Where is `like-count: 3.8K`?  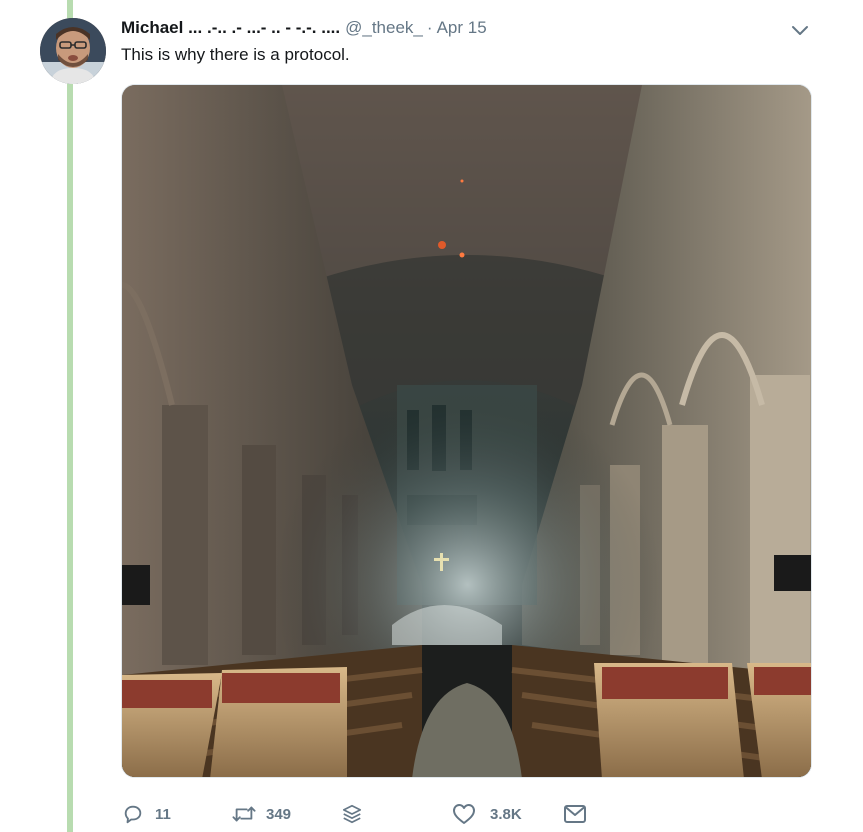
like-count: 3.8K is located at coordinates (506, 814).